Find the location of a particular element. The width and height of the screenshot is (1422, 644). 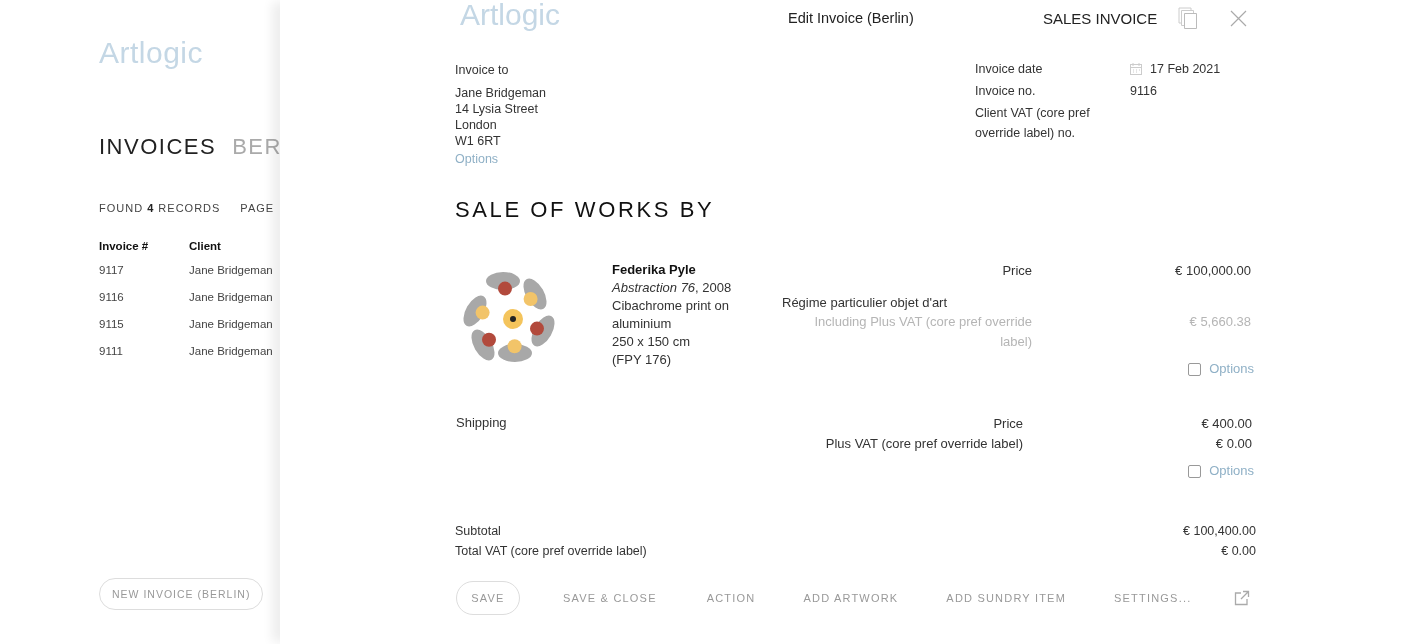

copy-icon is located at coordinates (1188, 18).